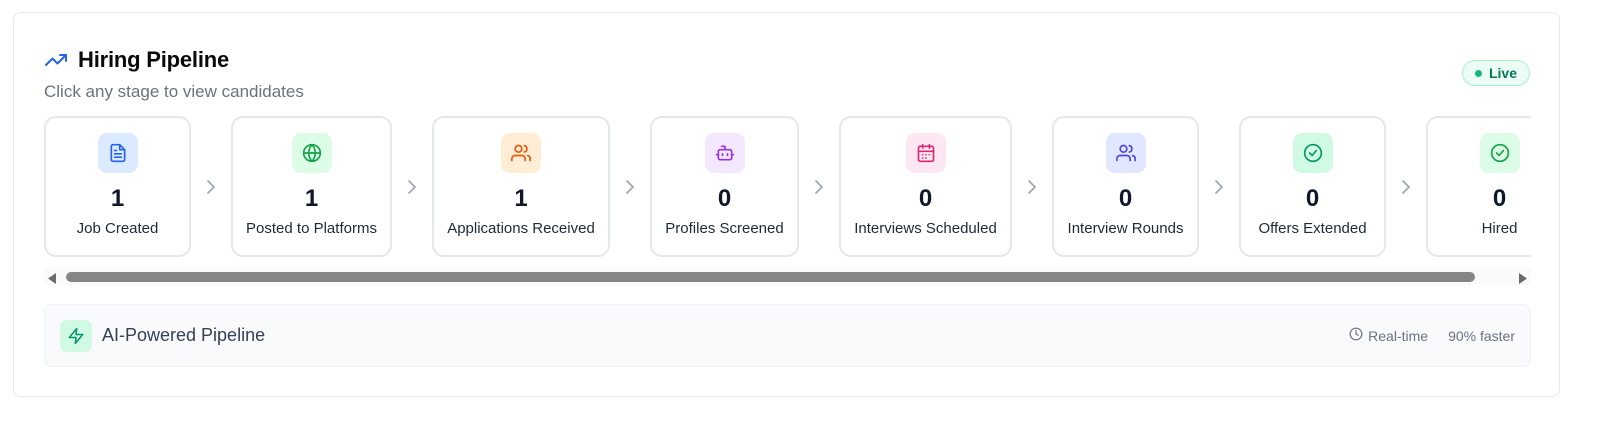 The height and width of the screenshot is (427, 1602). I want to click on stage-label: Job Created, so click(117, 228).